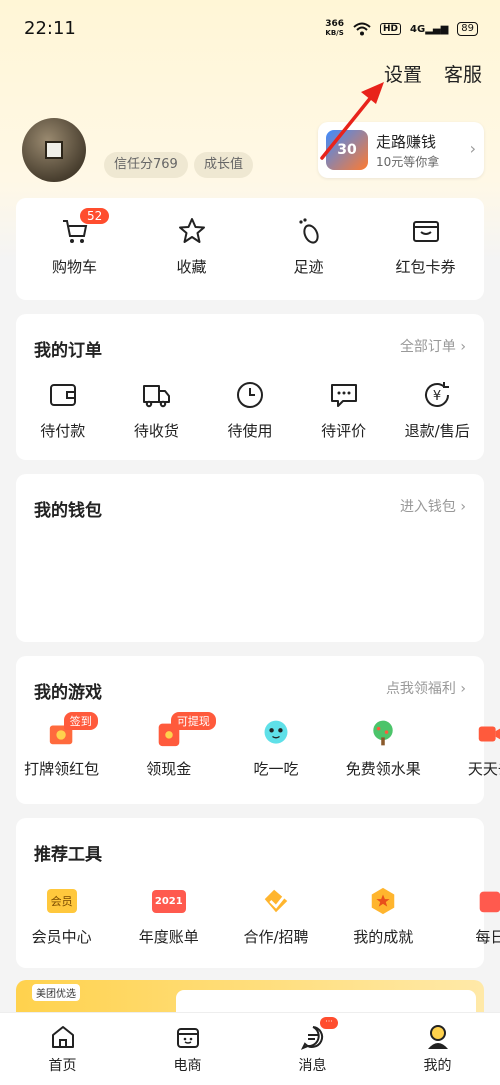 The height and width of the screenshot is (1085, 500). Describe the element at coordinates (308, 246) in the screenshot. I see `quick-item-footprint: 足迹` at that location.